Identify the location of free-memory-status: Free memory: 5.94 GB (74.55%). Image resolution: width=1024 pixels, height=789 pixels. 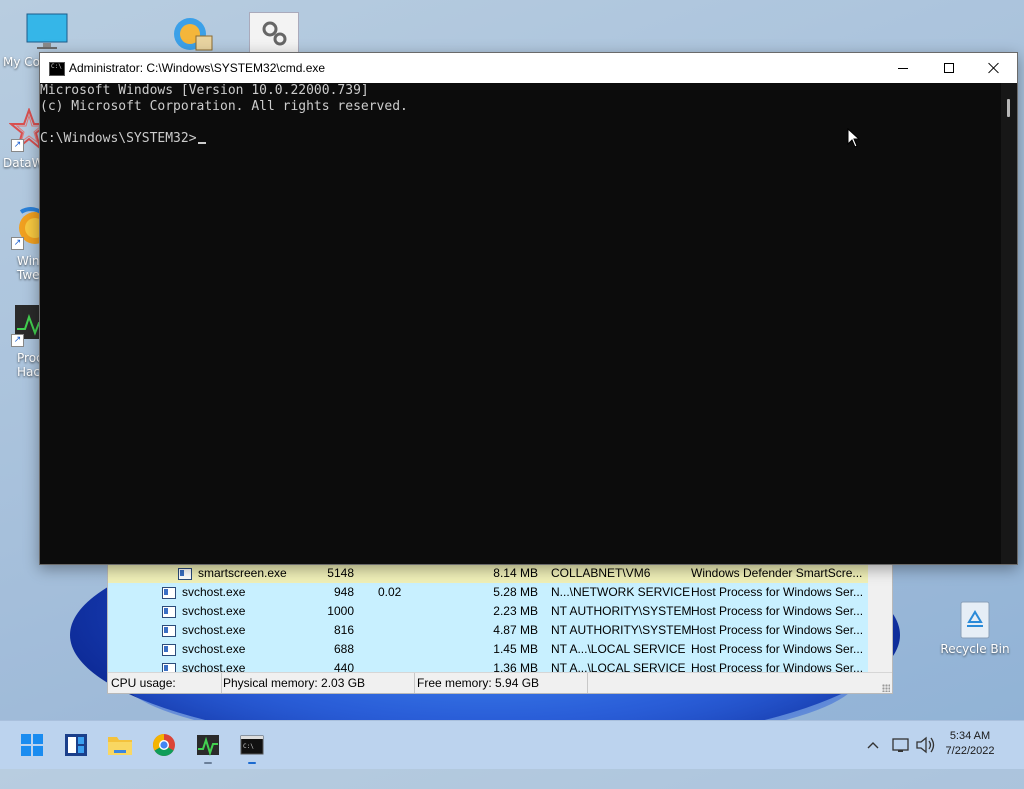
(501, 683).